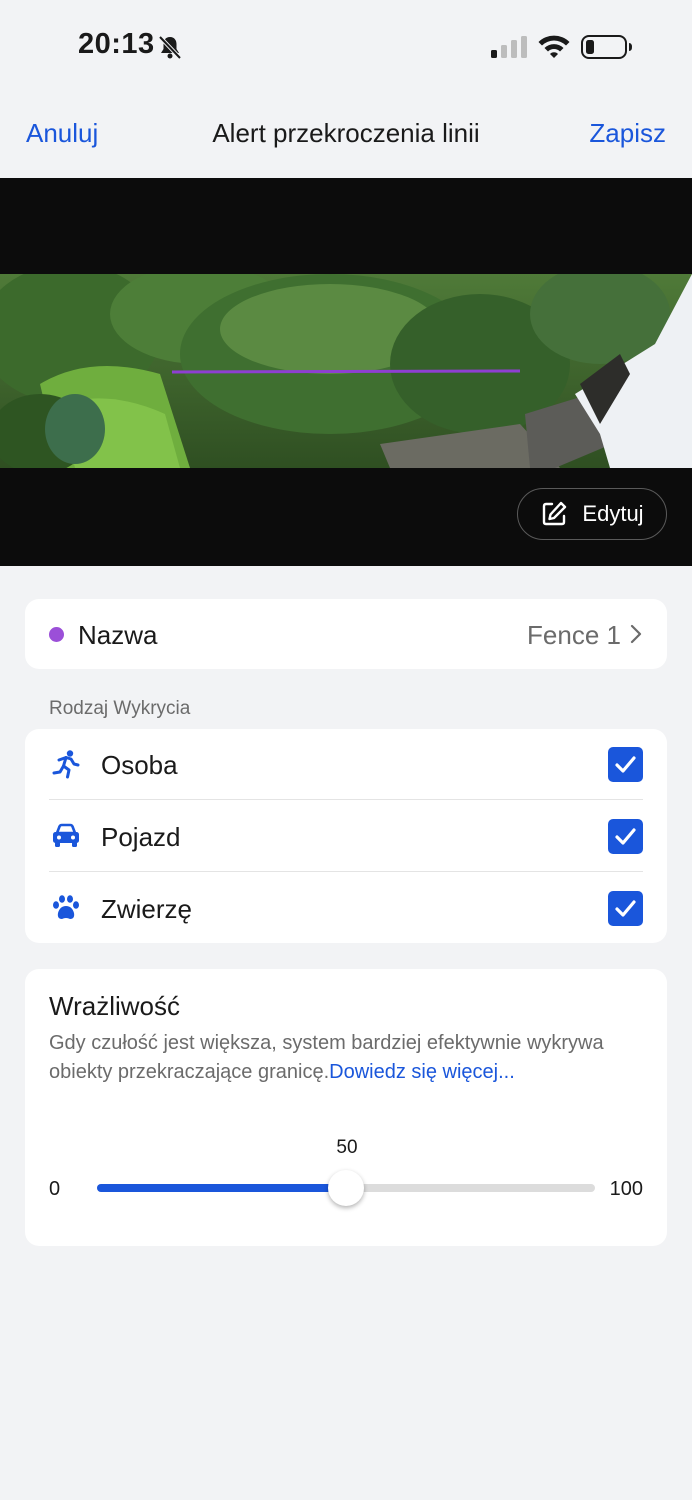 This screenshot has width=692, height=1500. I want to click on detection-label: Zwierzę, so click(147, 909).